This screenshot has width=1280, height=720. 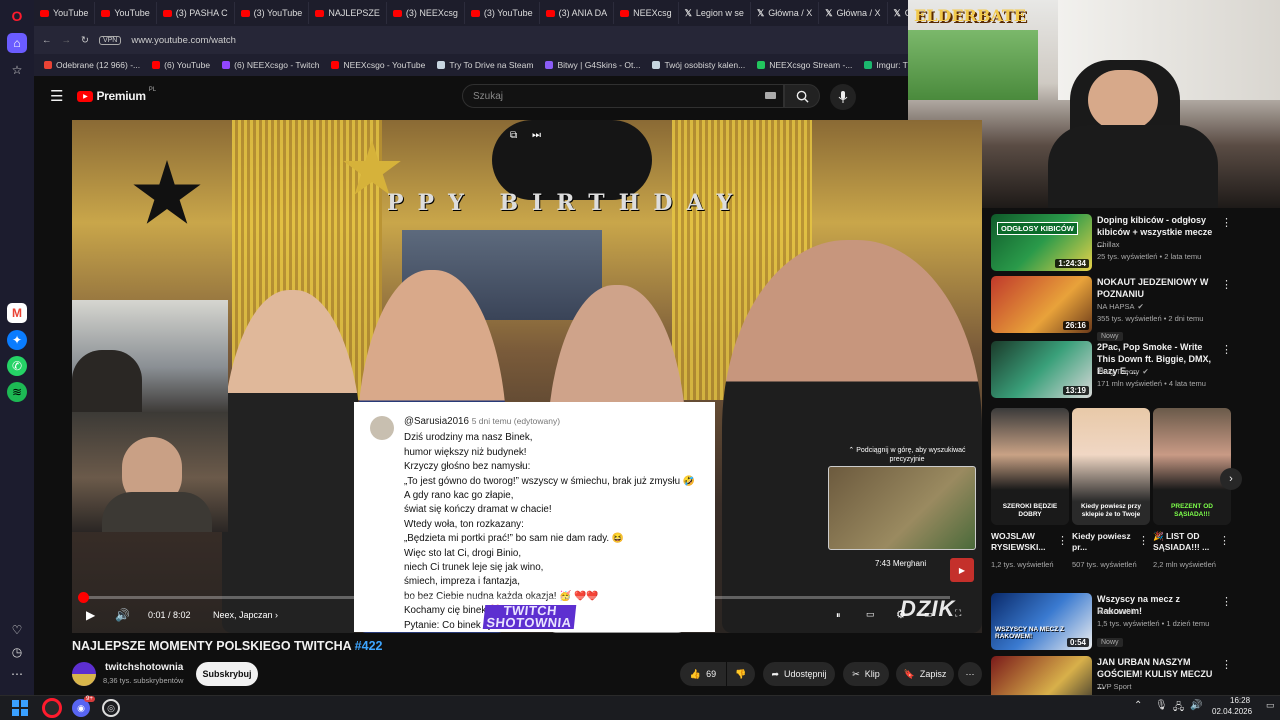 What do you see at coordinates (17, 16) in the screenshot?
I see `opera-logo-icon: O` at bounding box center [17, 16].